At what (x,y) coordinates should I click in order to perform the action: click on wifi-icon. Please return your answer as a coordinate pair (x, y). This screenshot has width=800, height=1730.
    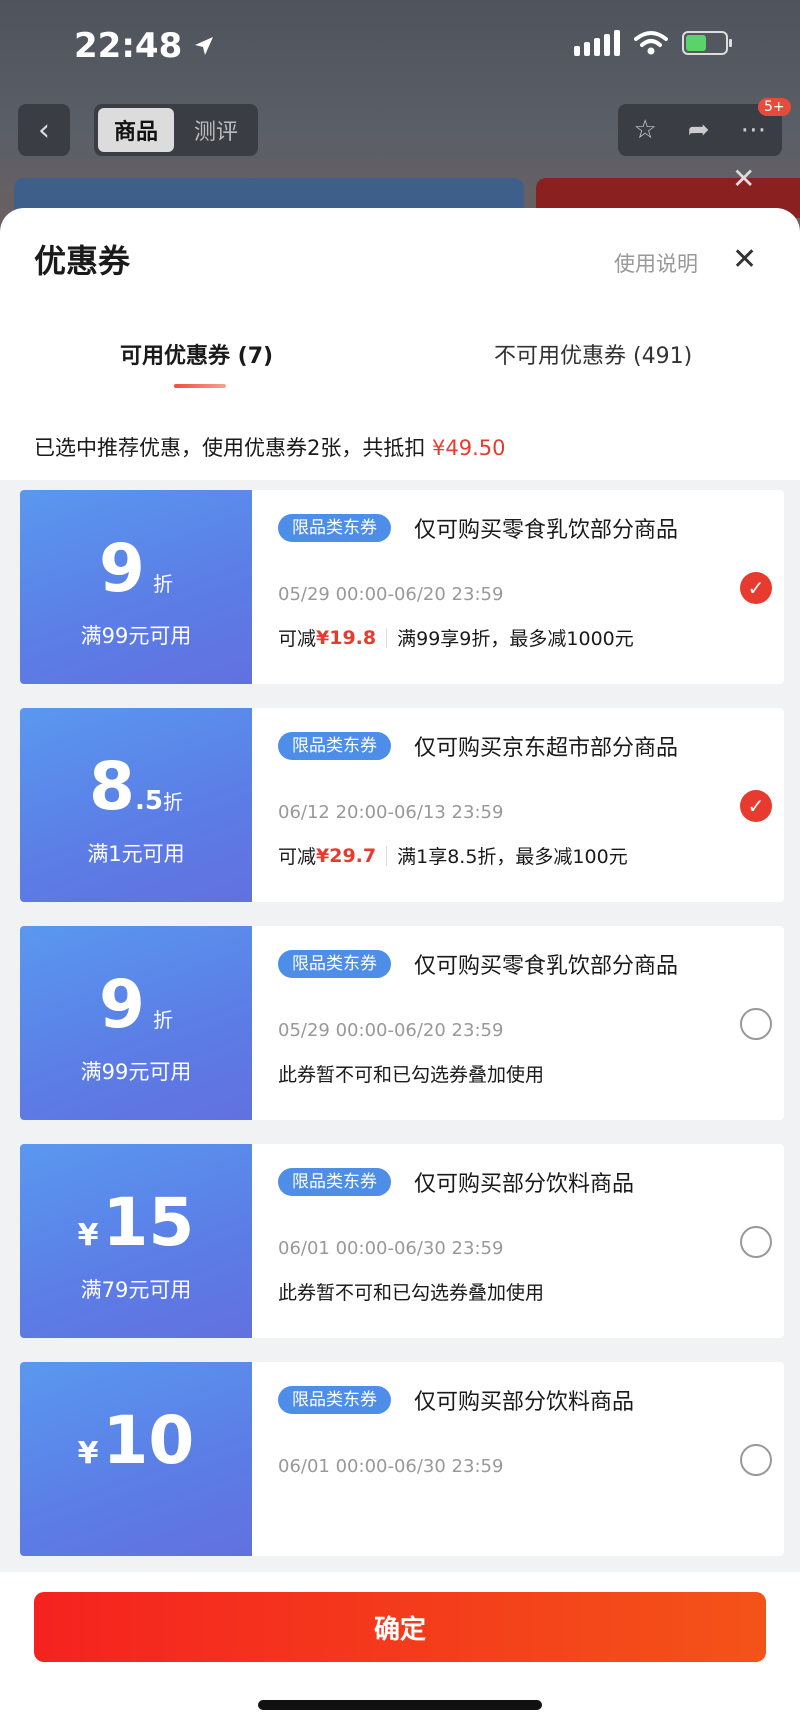
    Looking at the image, I should click on (651, 43).